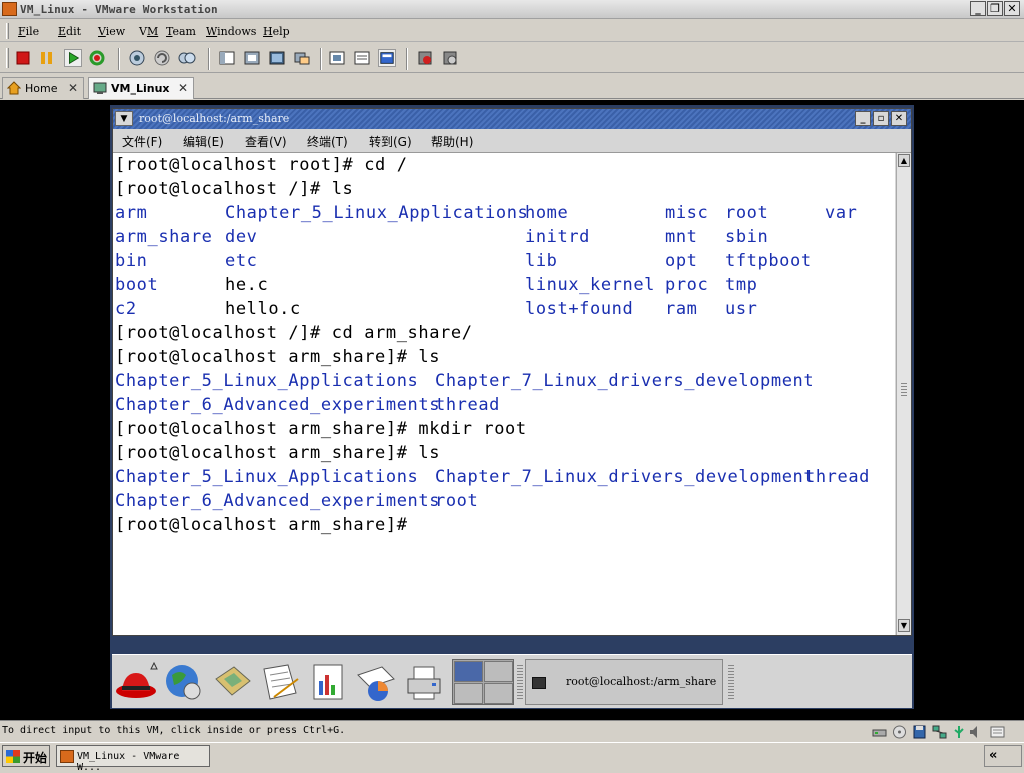  Describe the element at coordinates (881, 118) in the screenshot. I see `terminal-maximize-button: ▫` at that location.